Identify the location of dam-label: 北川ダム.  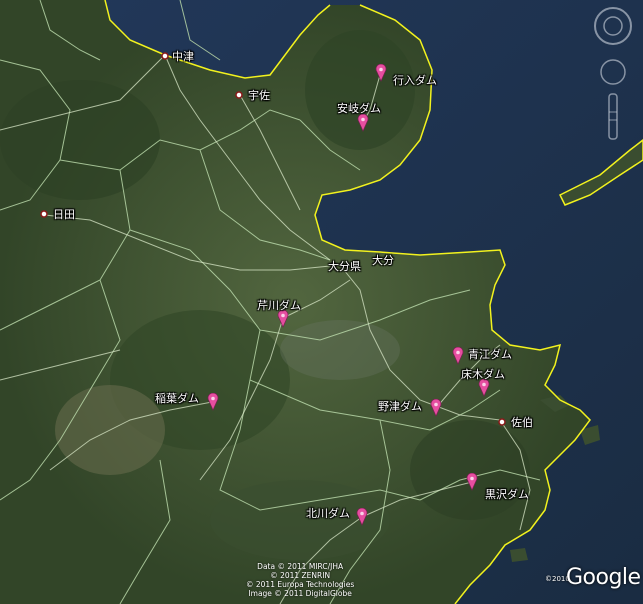
(328, 513).